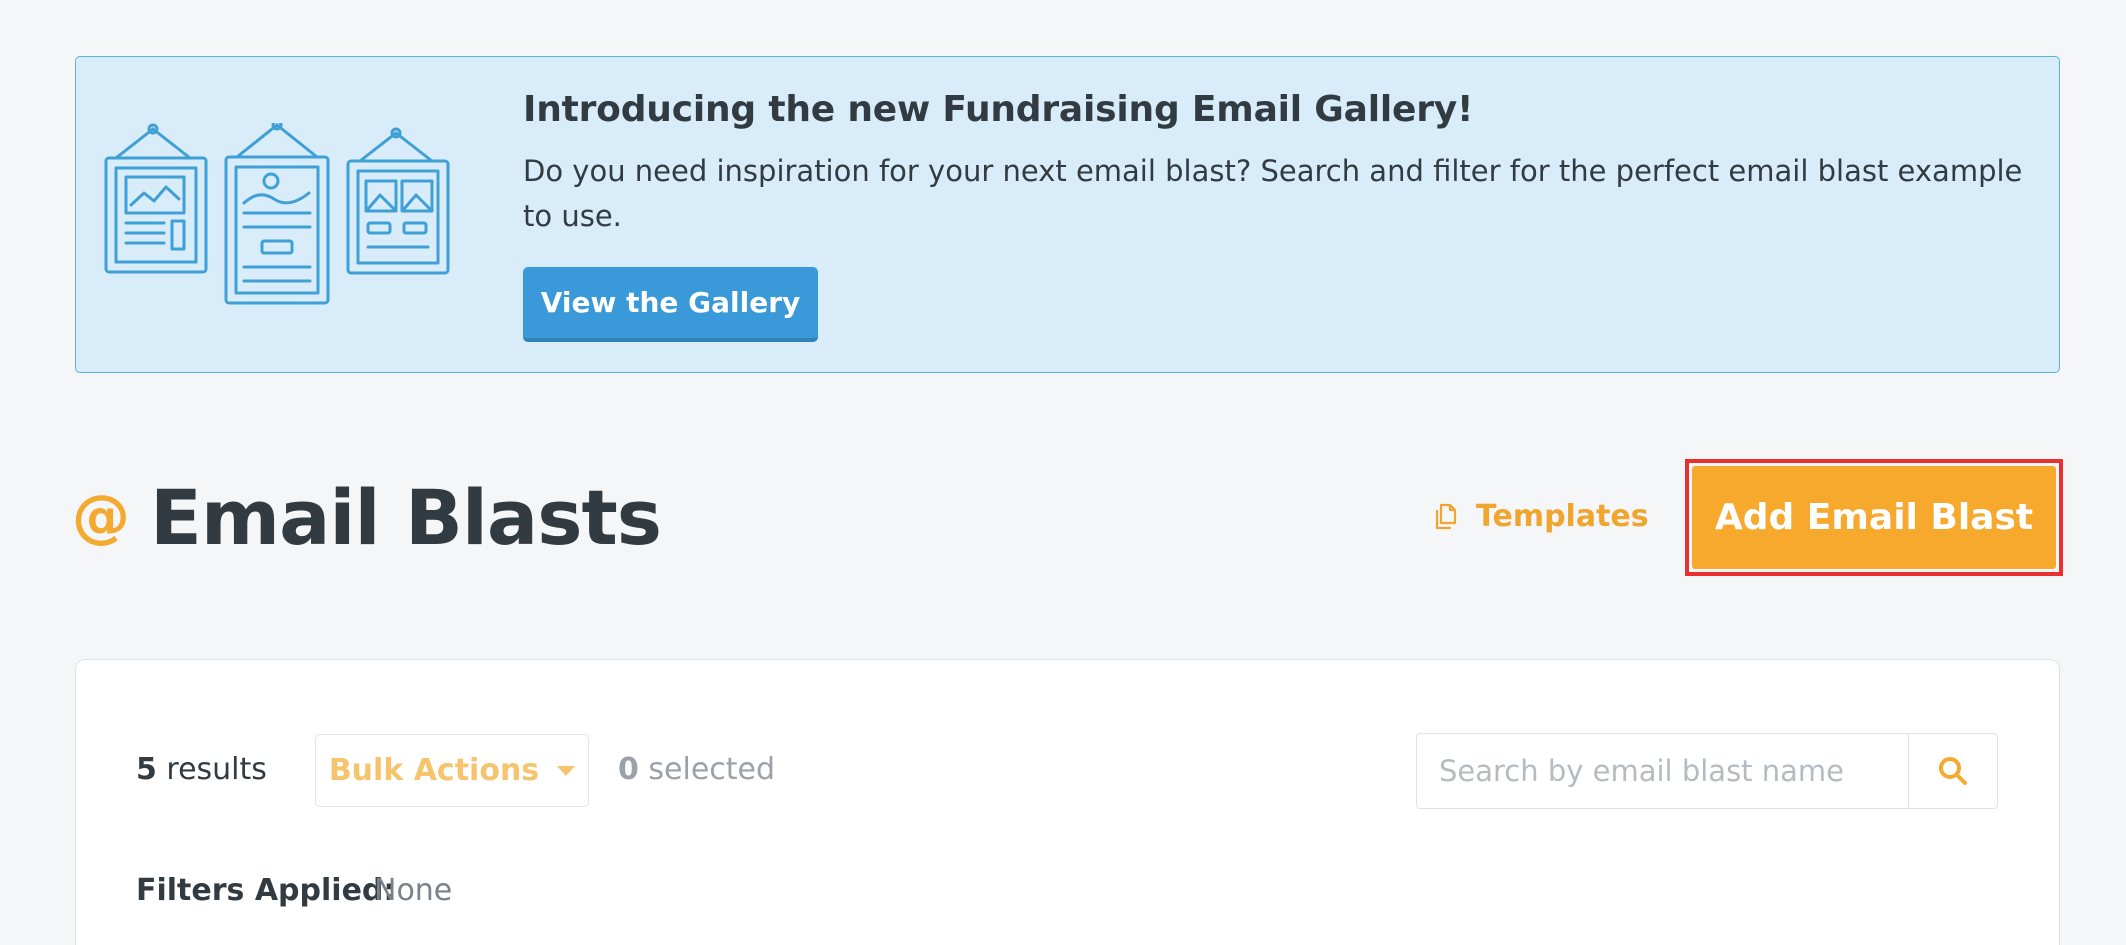 Image resolution: width=2126 pixels, height=945 pixels. What do you see at coordinates (1562, 516) in the screenshot?
I see `templates-label: Templates` at bounding box center [1562, 516].